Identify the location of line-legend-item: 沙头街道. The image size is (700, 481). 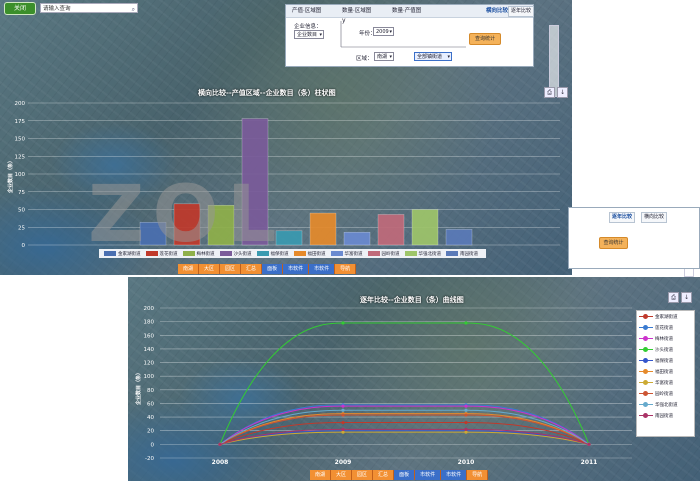
(665, 349).